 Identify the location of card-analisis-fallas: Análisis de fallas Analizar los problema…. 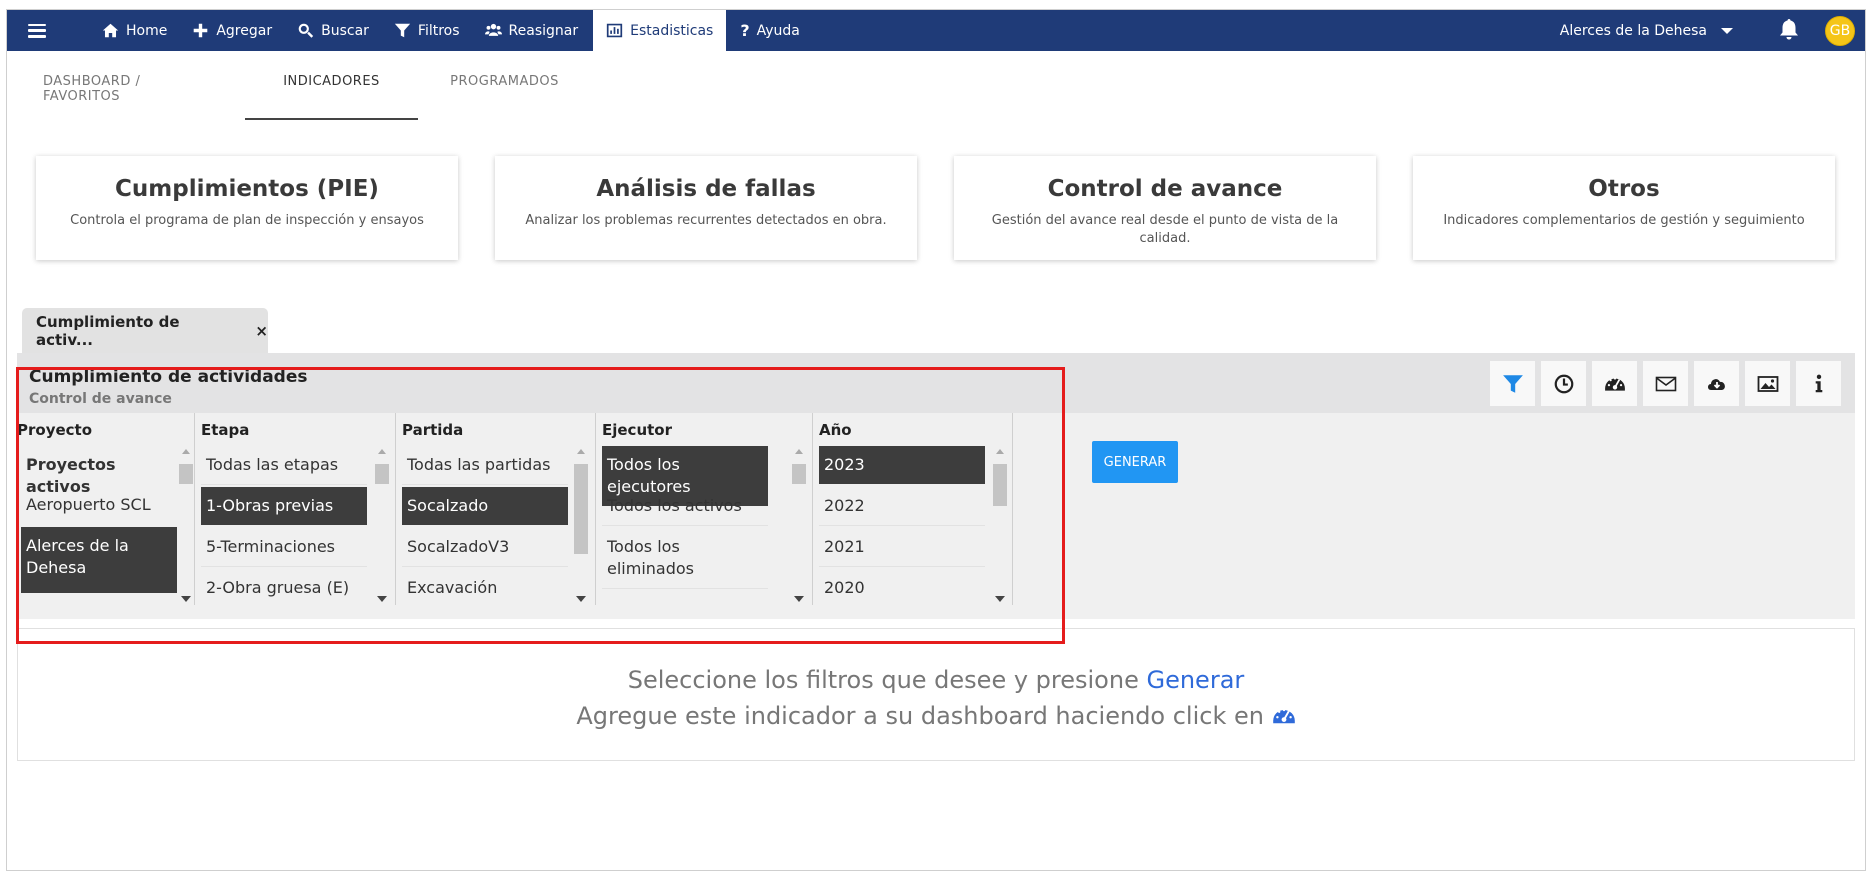
(706, 208).